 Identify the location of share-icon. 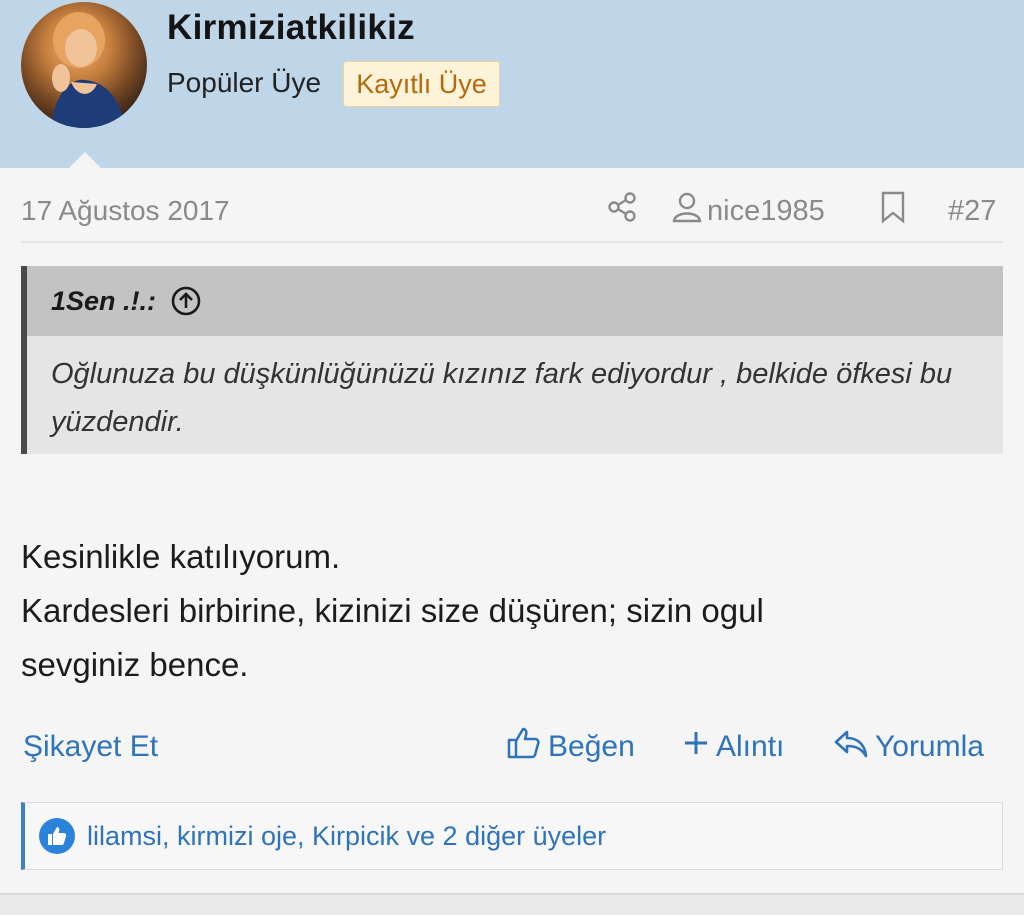
(622, 211).